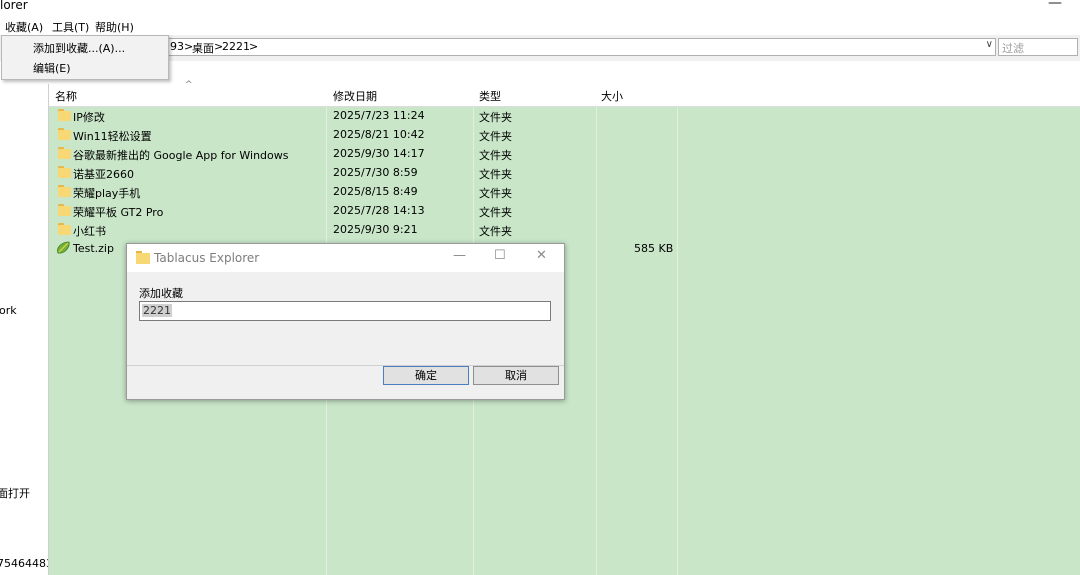 This screenshot has height=575, width=1080. Describe the element at coordinates (379, 115) in the screenshot. I see `item-date: 2025/7/23 11:24` at that location.